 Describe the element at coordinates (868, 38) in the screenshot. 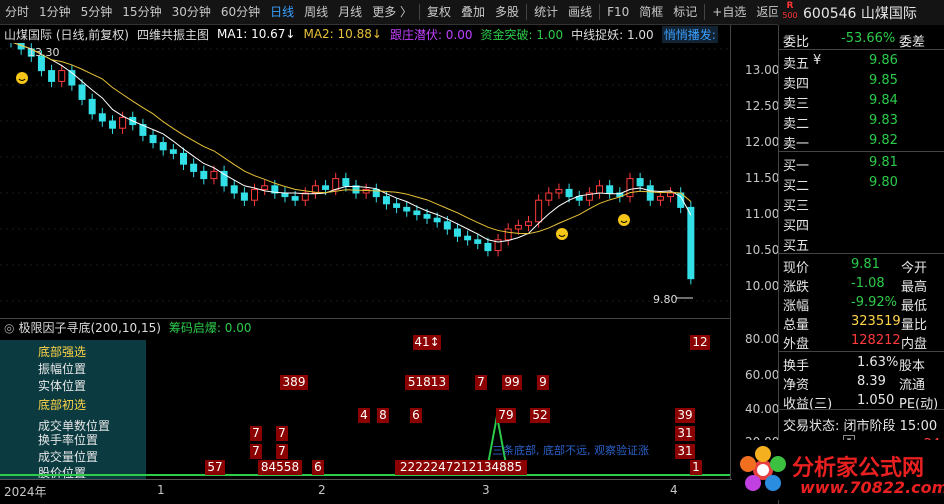

I see `weibi-value: -53.66%` at that location.